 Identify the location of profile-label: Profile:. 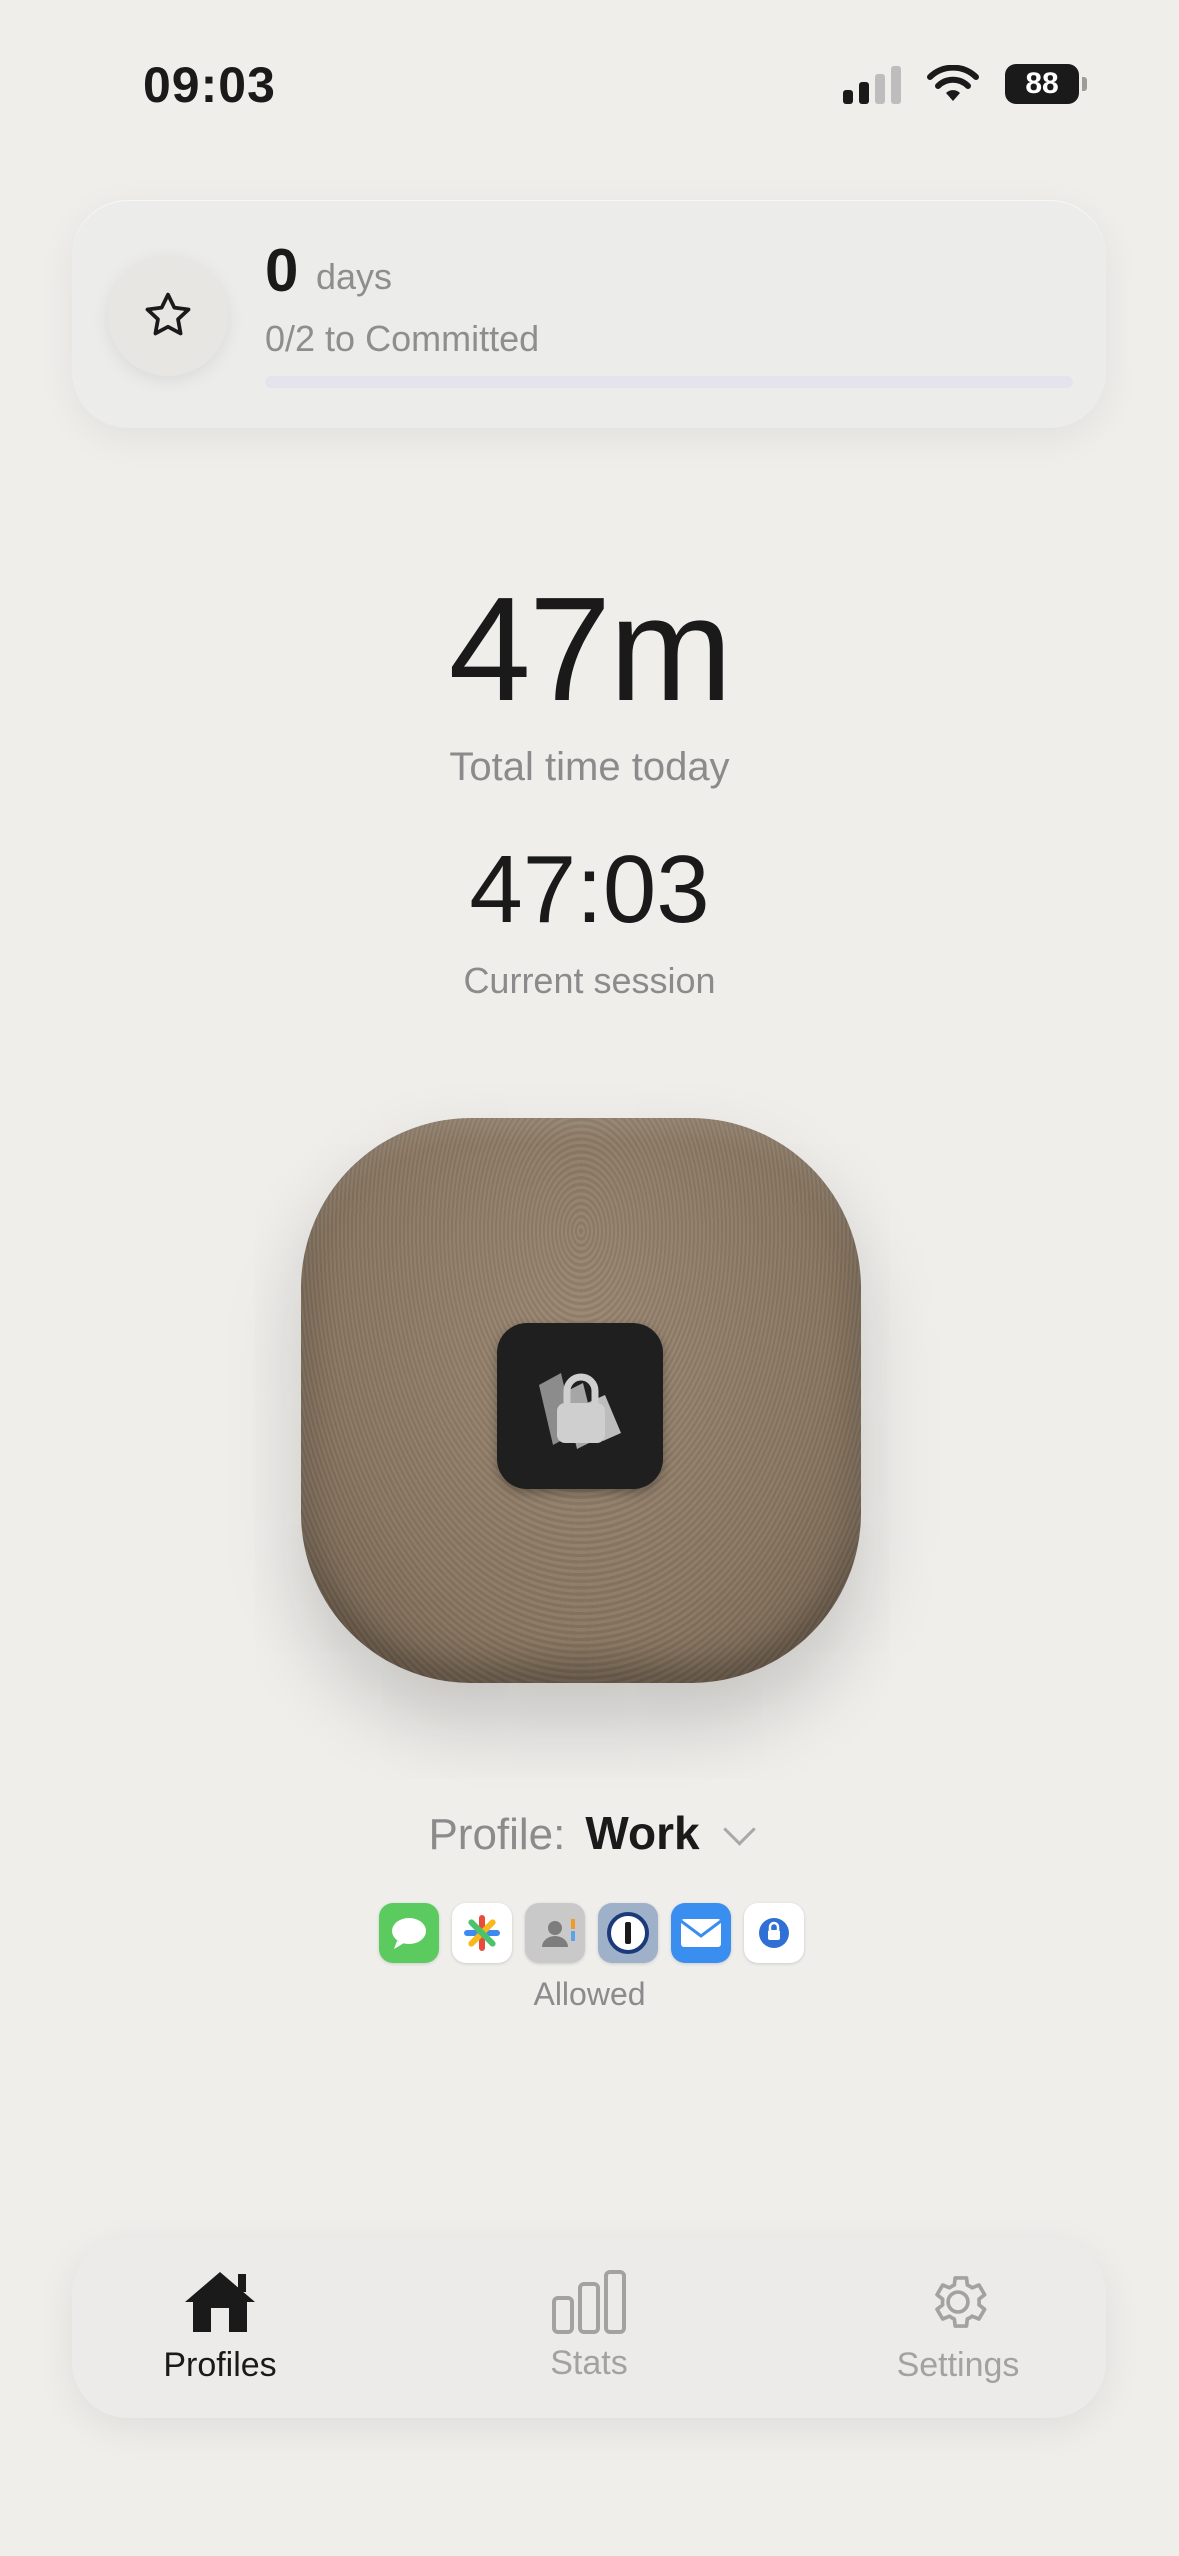
(497, 1834).